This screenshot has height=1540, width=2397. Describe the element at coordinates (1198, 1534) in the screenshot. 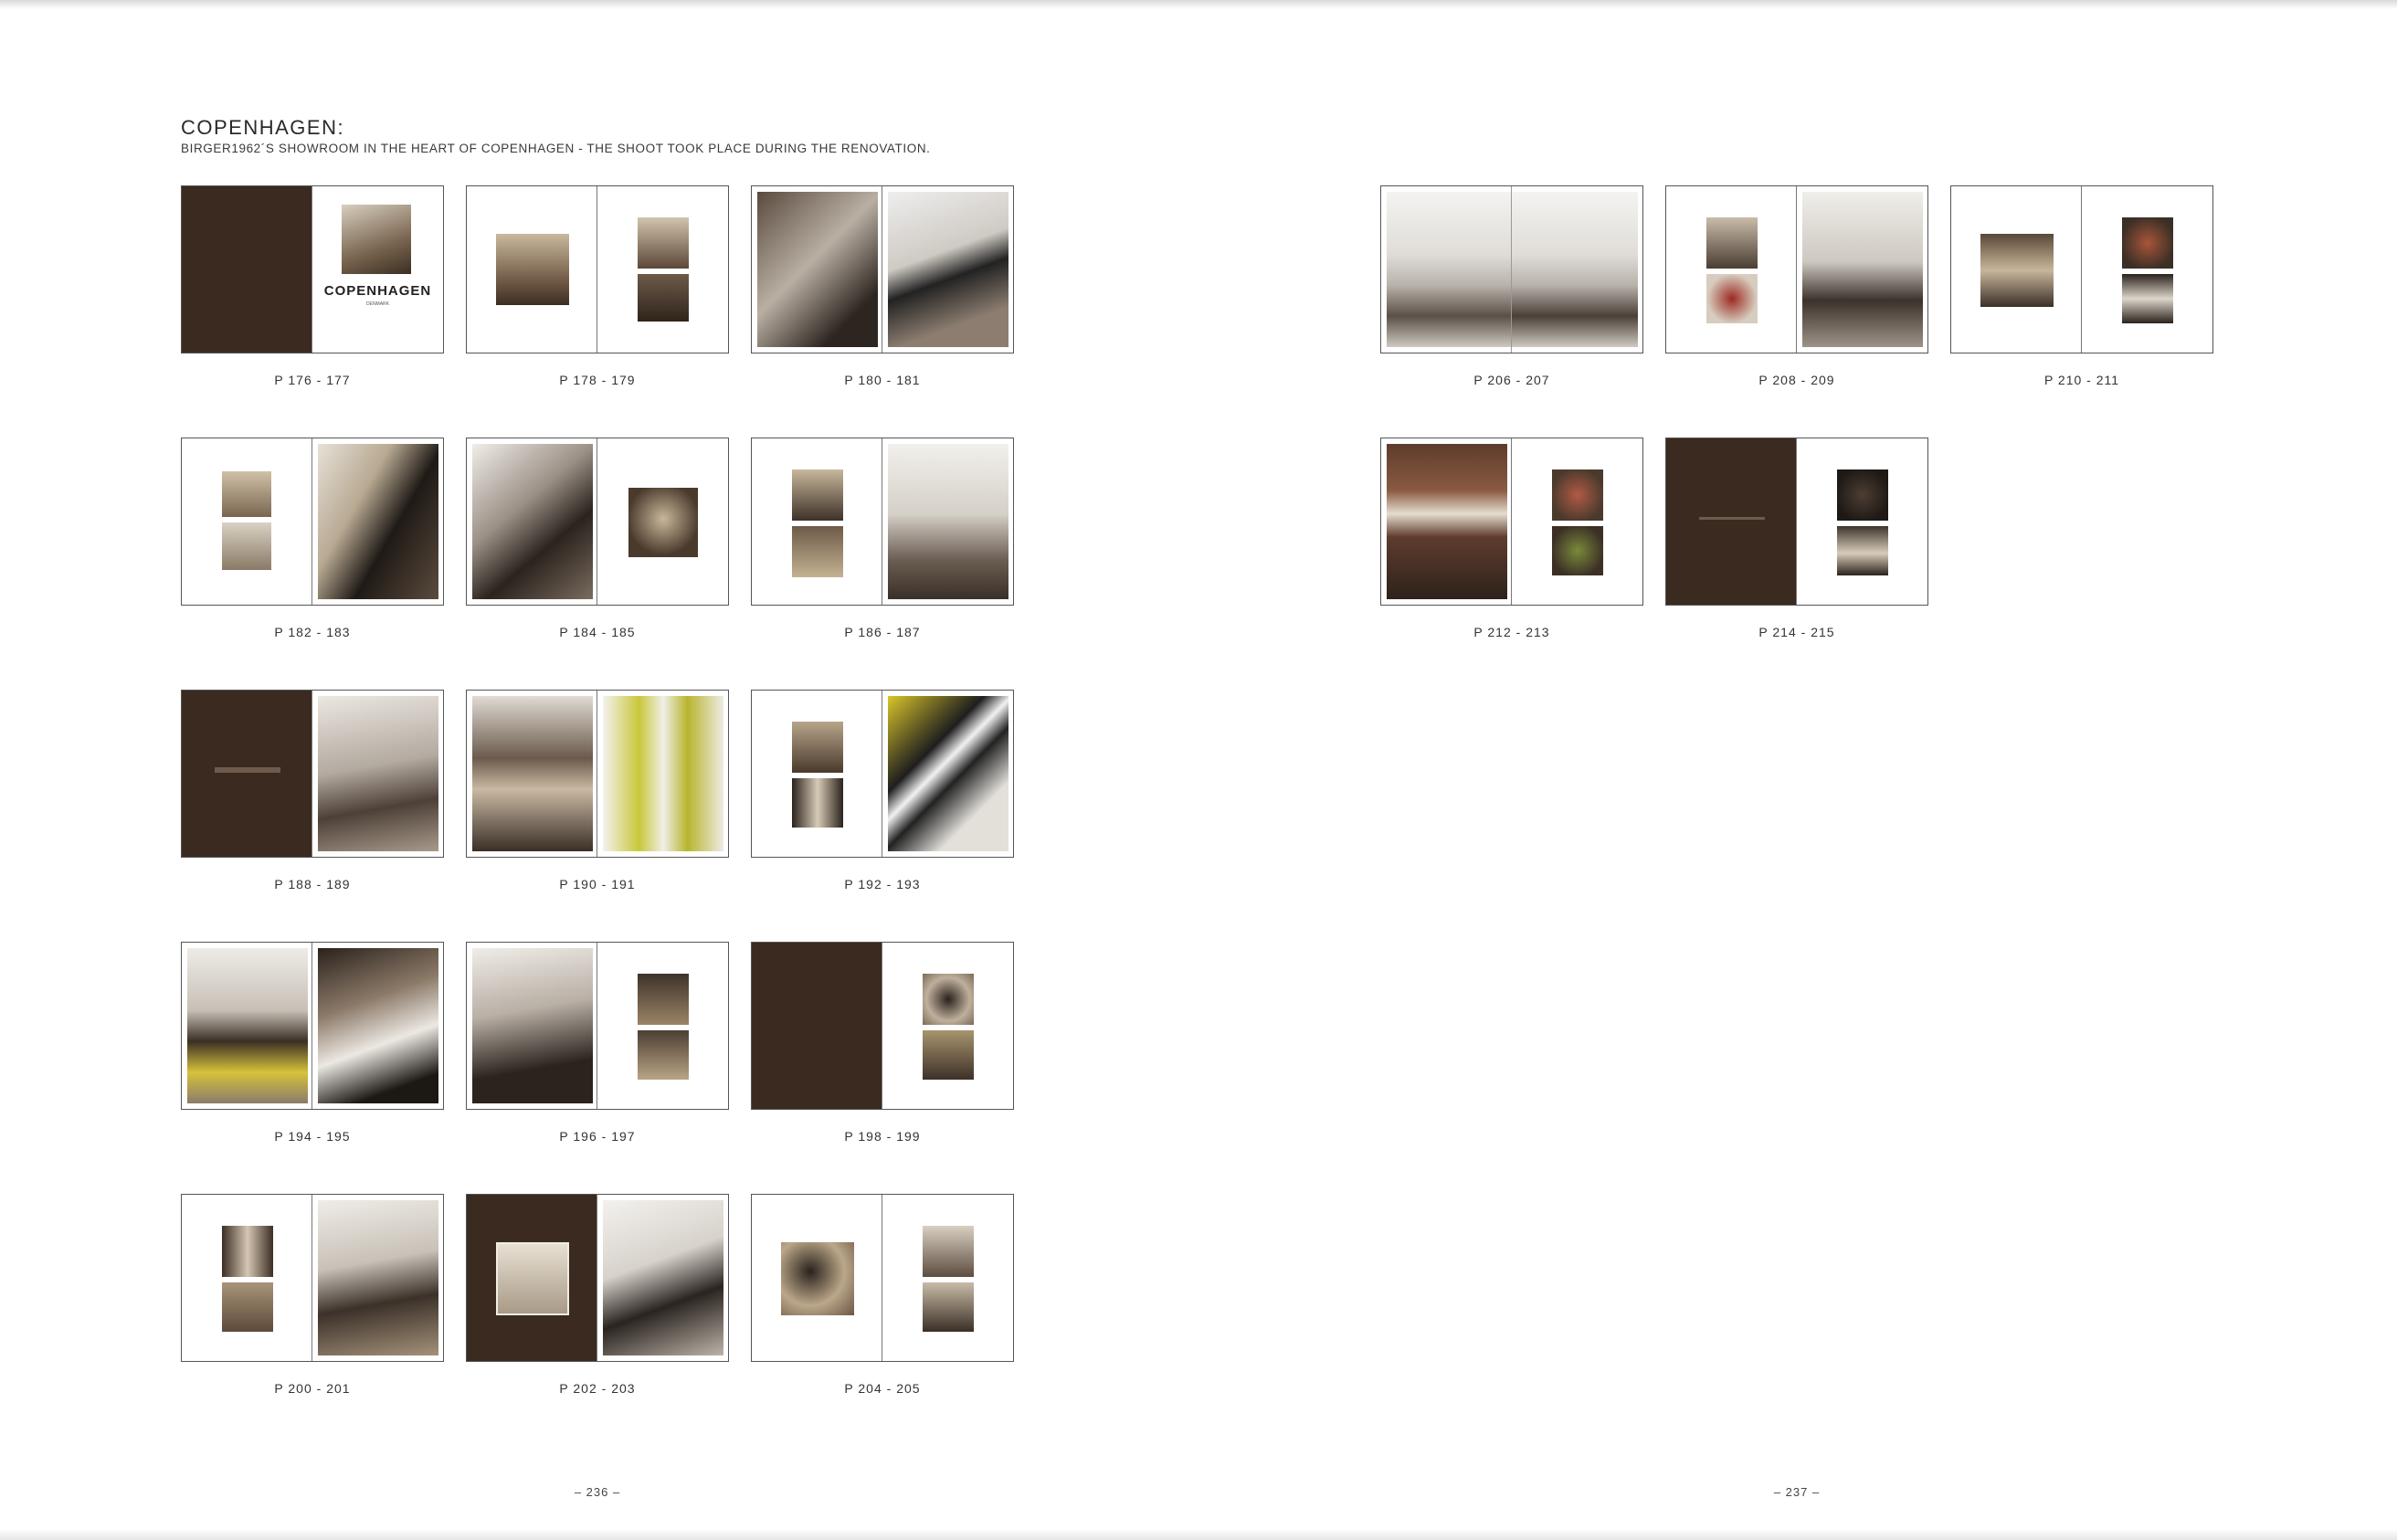

I see `bottom-edge` at that location.